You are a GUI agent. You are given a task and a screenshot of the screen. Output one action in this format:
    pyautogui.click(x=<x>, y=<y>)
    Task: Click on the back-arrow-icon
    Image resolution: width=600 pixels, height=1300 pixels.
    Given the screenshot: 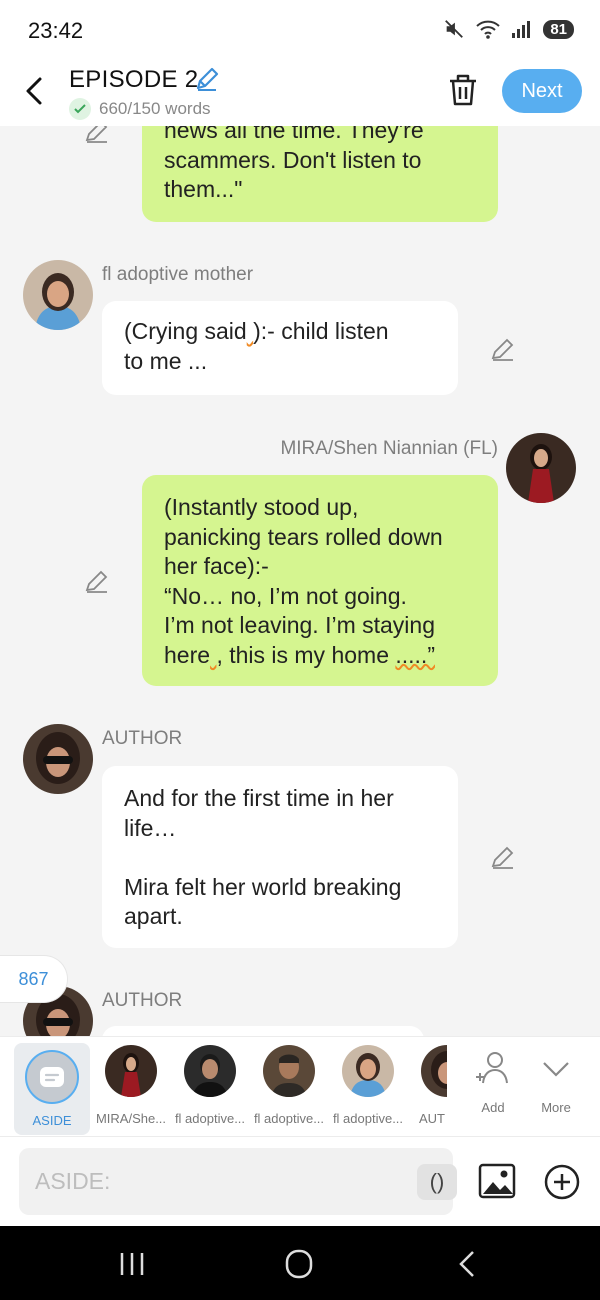 What is the action you would take?
    pyautogui.click(x=35, y=91)
    